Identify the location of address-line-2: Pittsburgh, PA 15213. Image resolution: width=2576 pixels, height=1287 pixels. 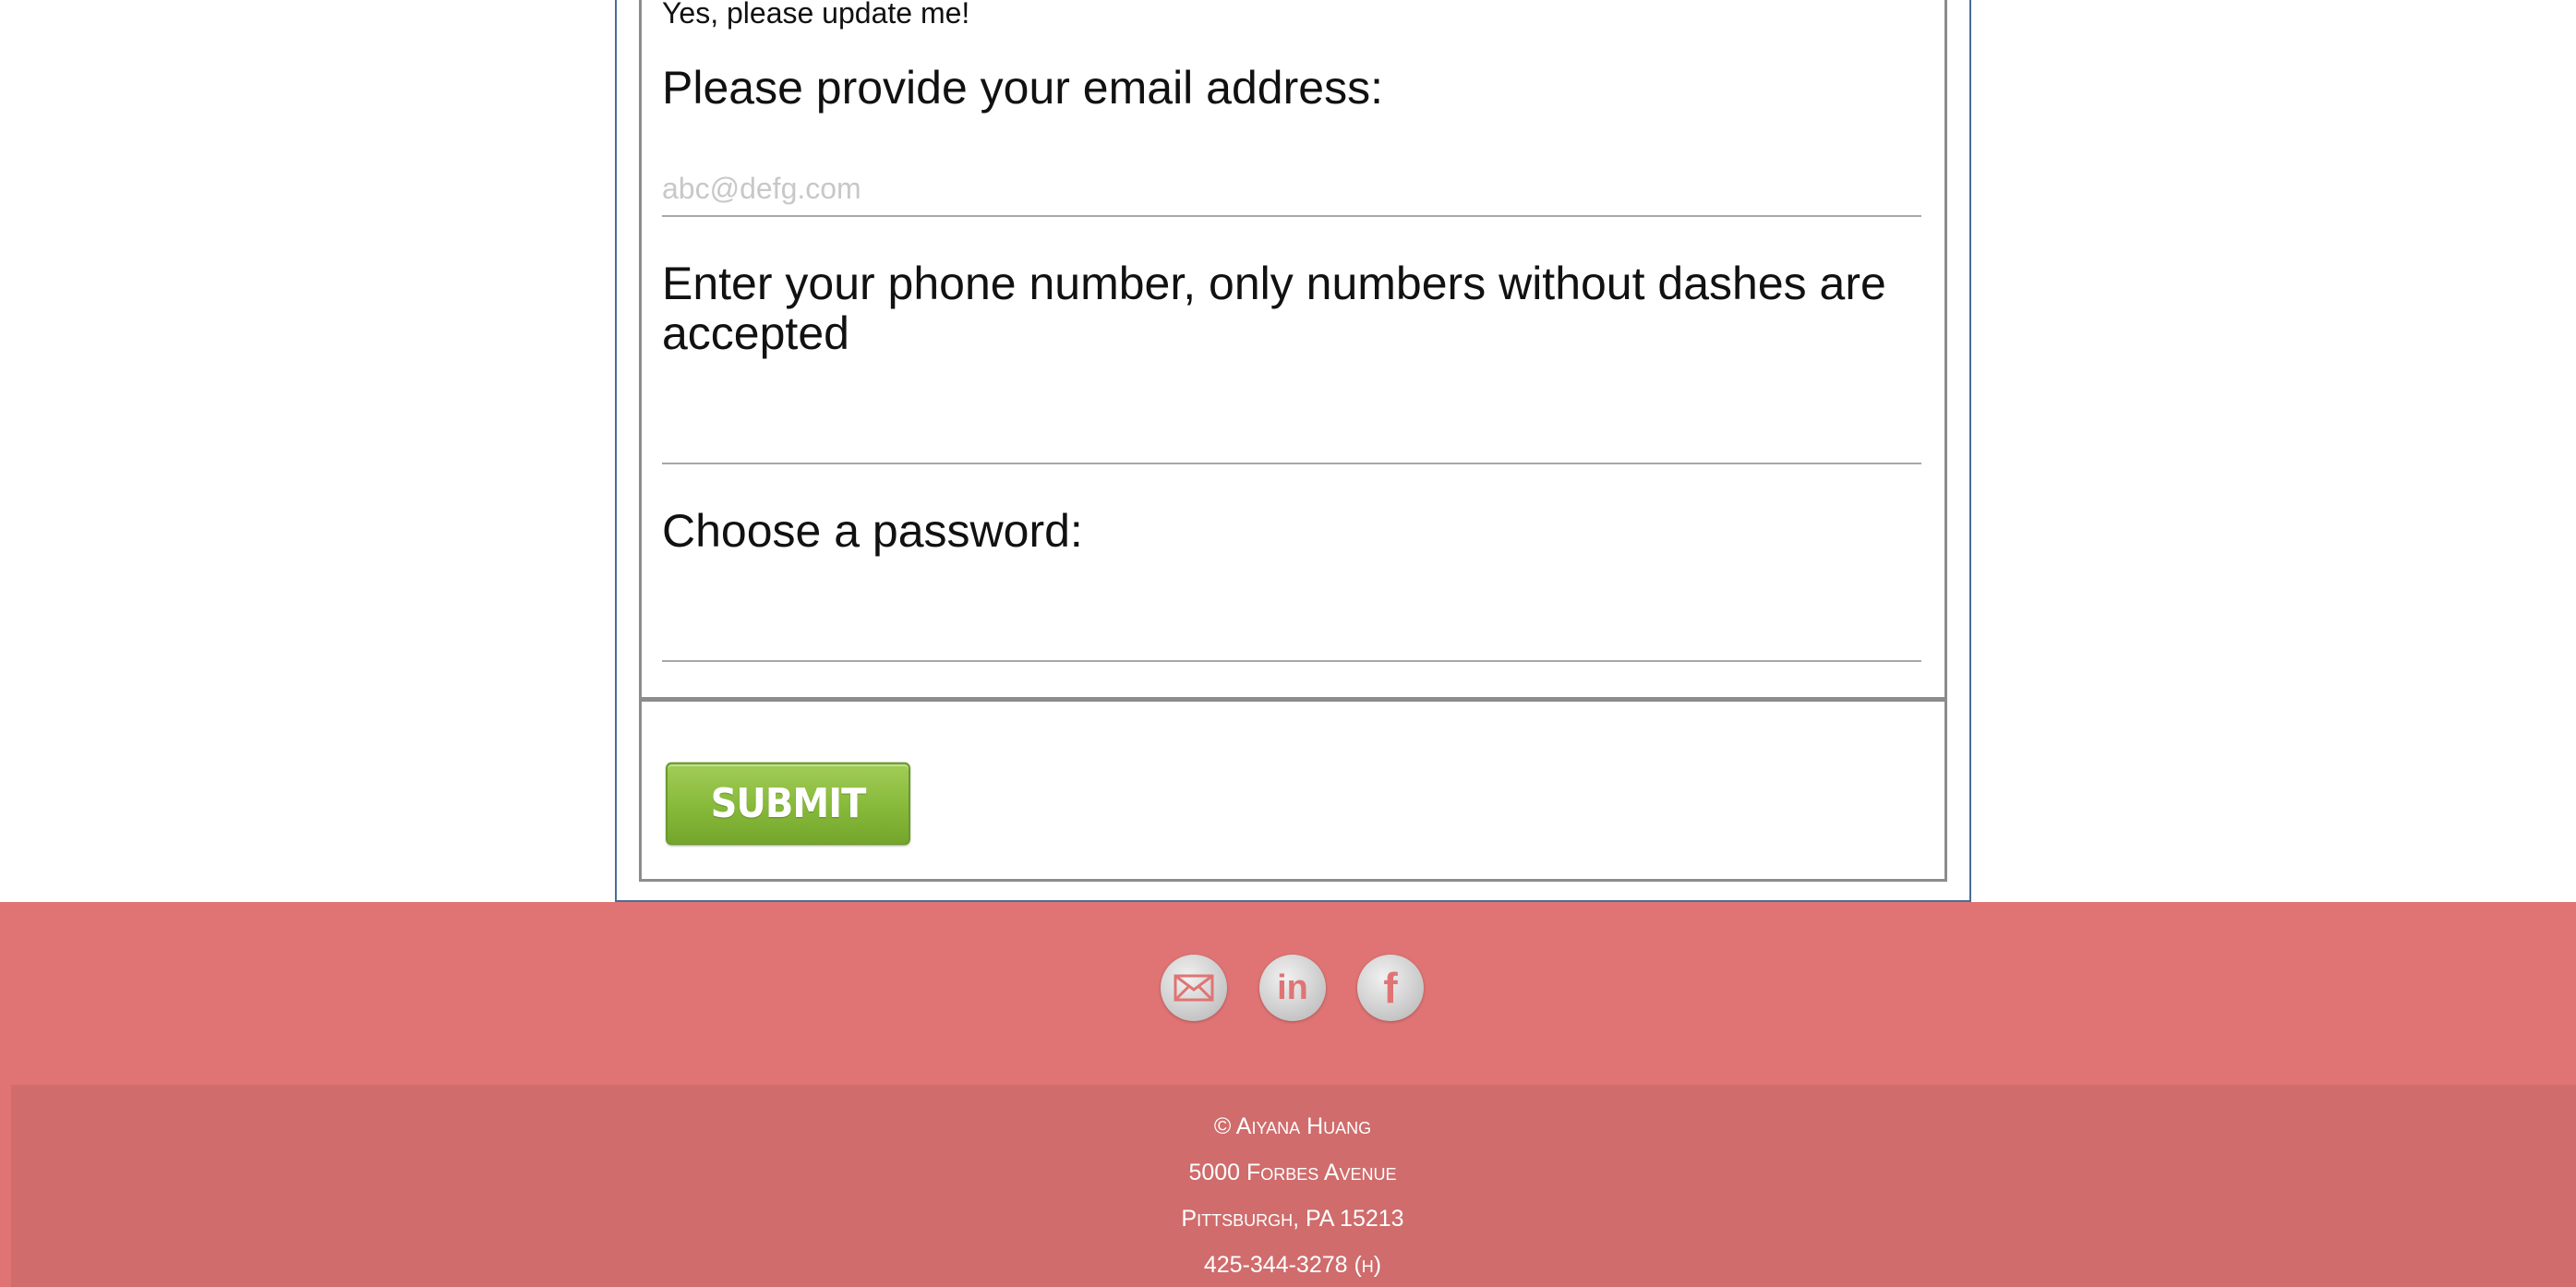
(1292, 1219).